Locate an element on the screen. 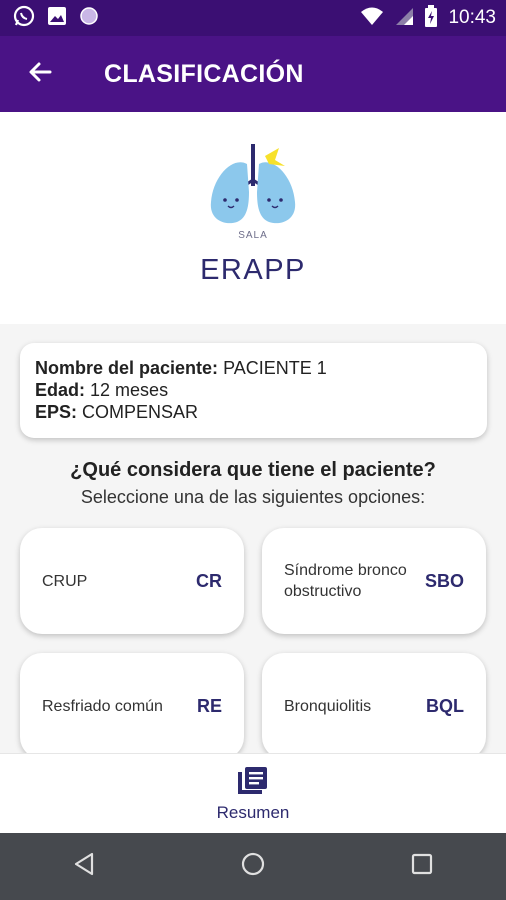 The height and width of the screenshot is (900, 506). logo-title: ERAPP is located at coordinates (253, 270).